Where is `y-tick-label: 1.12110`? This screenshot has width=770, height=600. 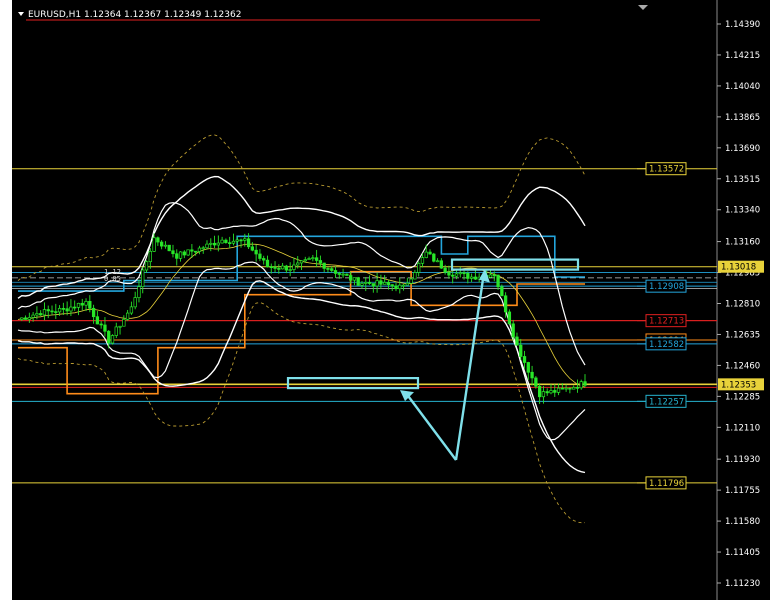
y-tick-label: 1.12110 is located at coordinates (742, 428).